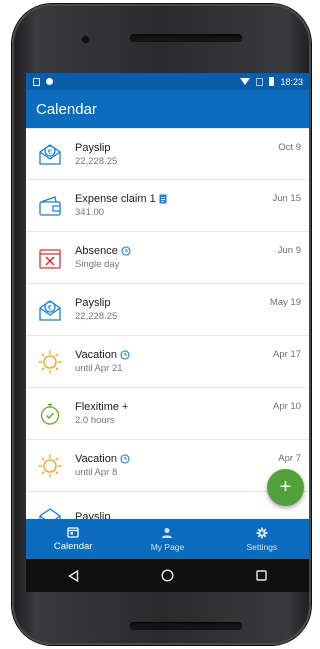 The width and height of the screenshot is (320, 649). I want to click on item-subtitle: until Apr 21, so click(99, 368).